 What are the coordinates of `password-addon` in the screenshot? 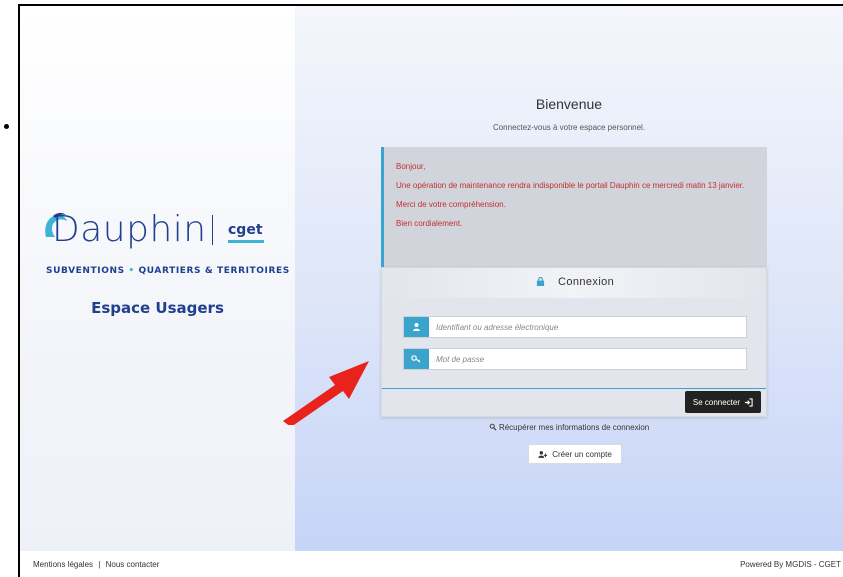 It's located at (416, 359).